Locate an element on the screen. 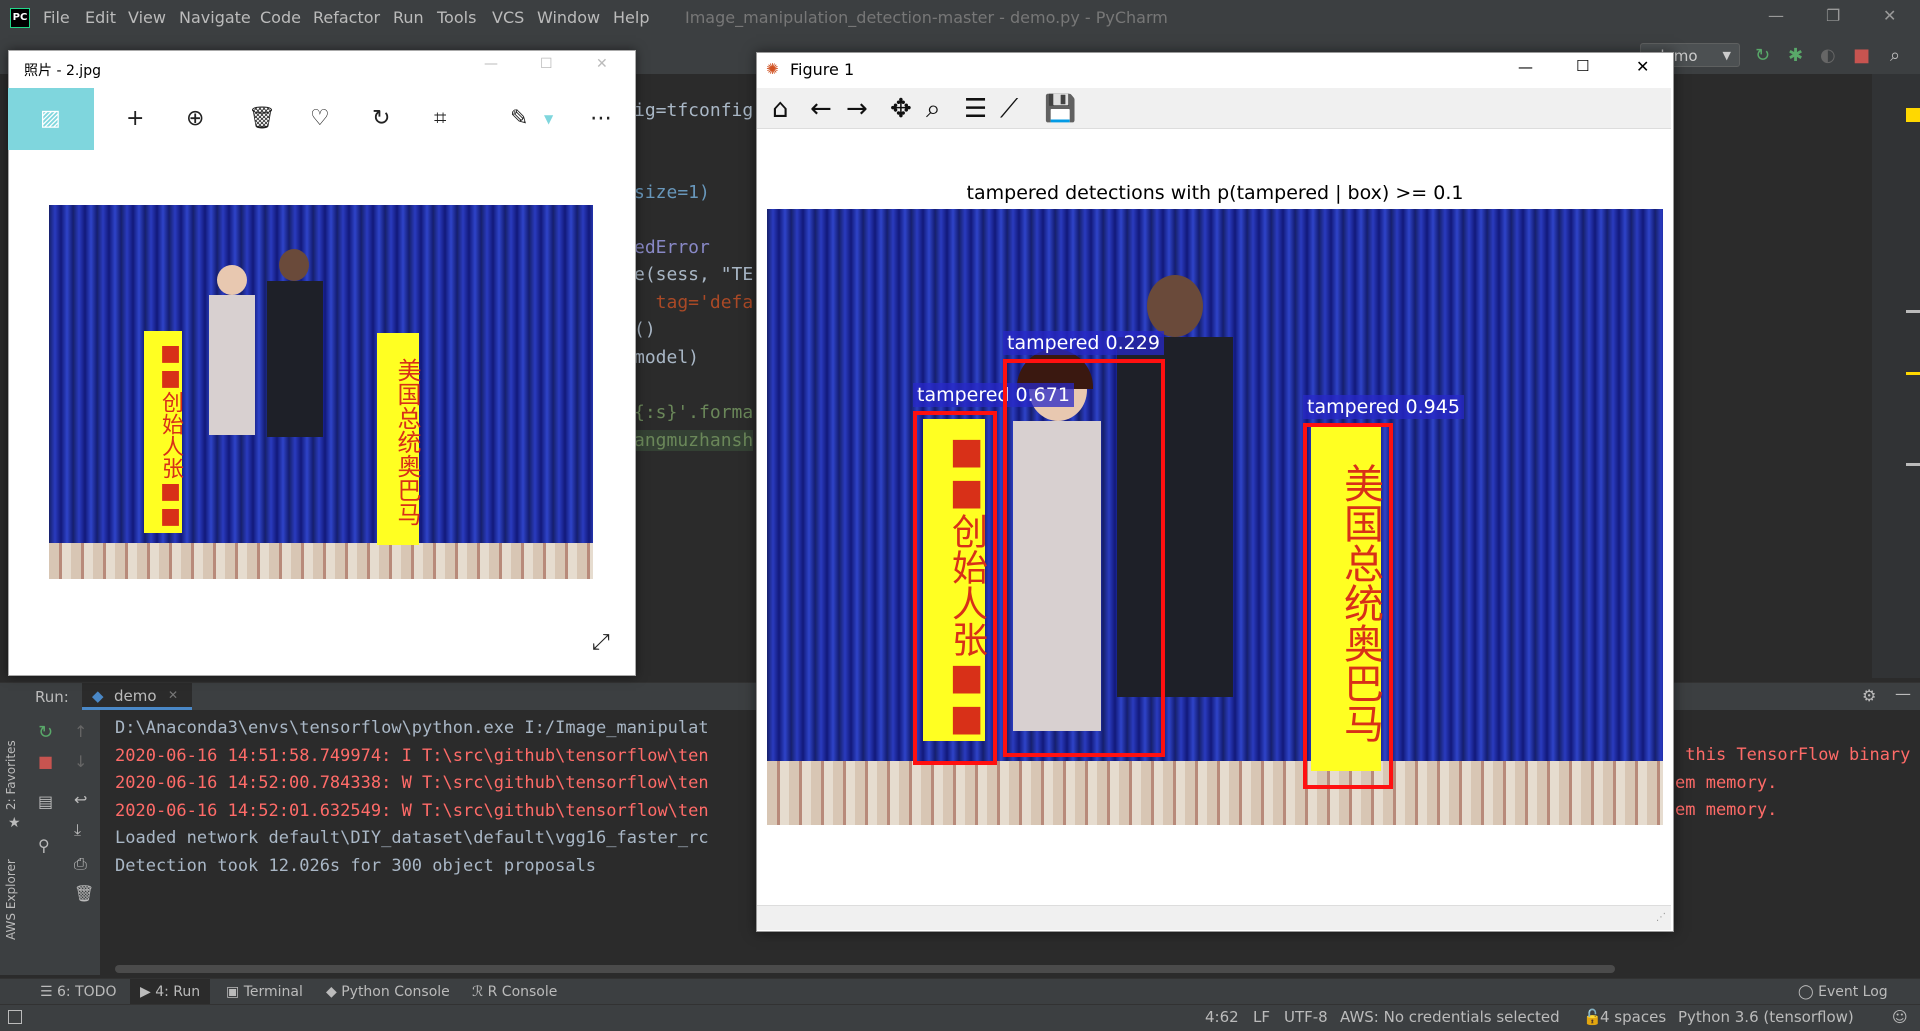  rotate-icon: ↻ is located at coordinates (381, 118).